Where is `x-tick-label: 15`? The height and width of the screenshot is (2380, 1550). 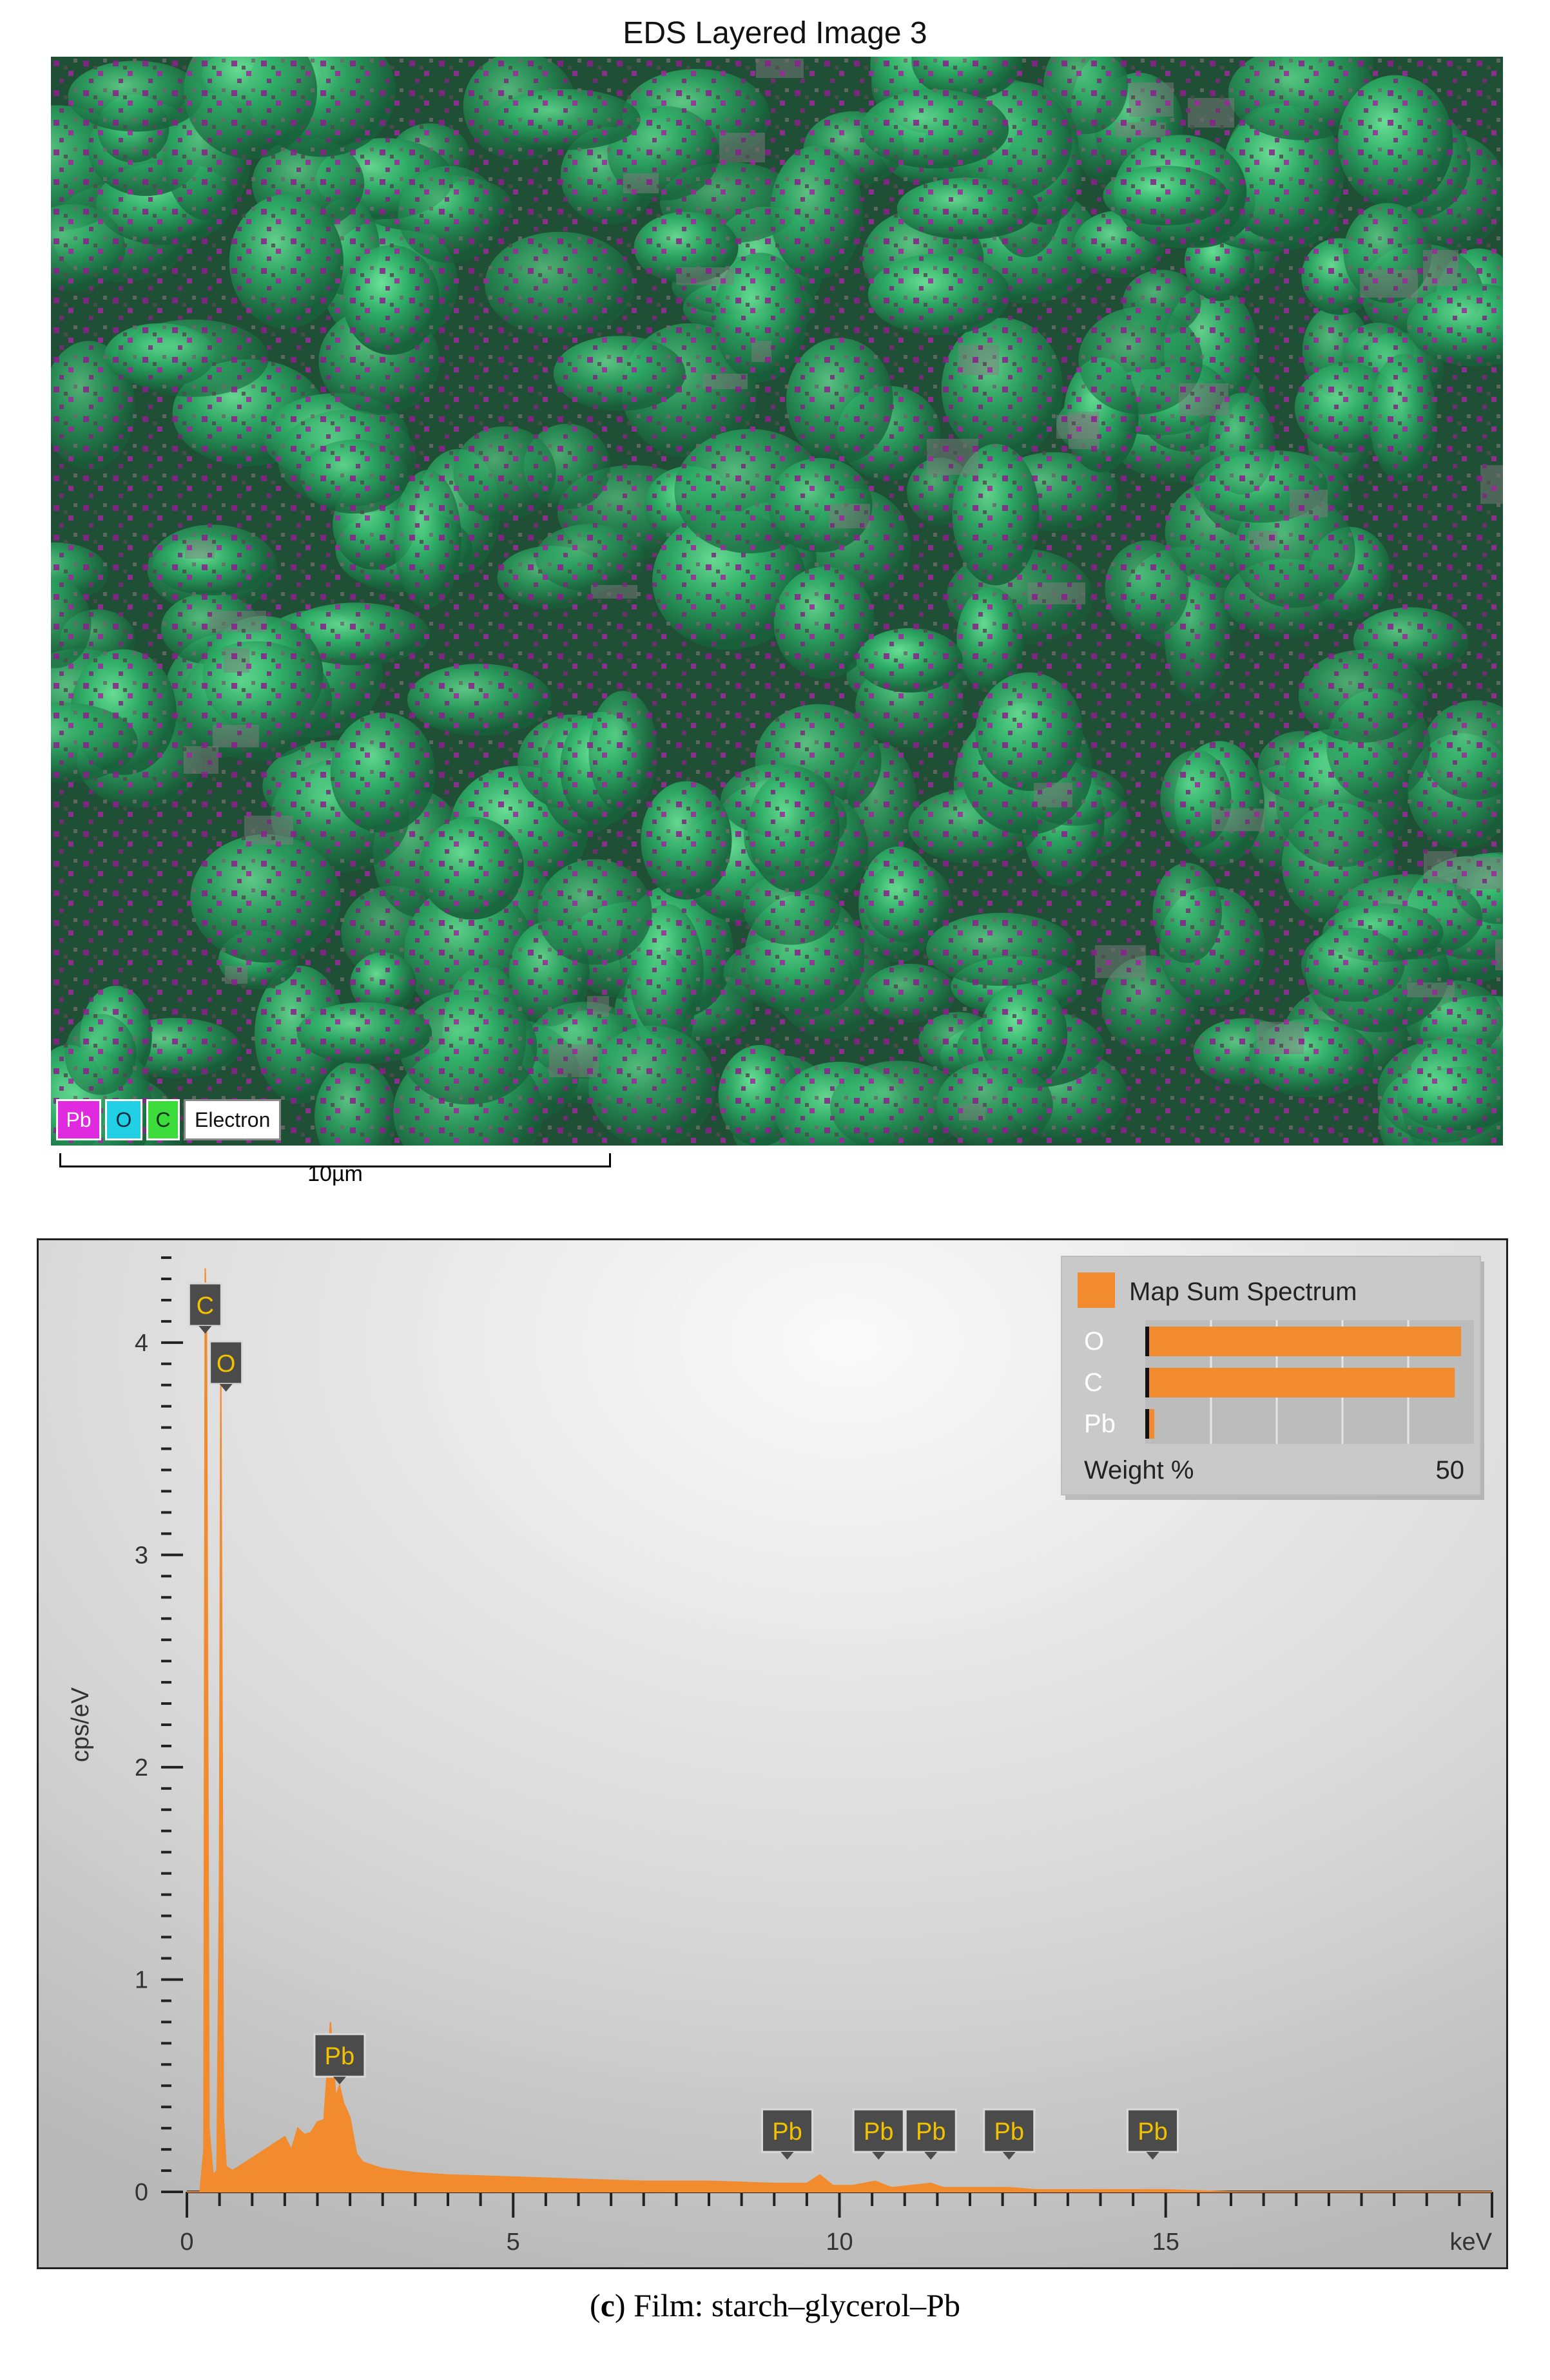
x-tick-label: 15 is located at coordinates (1165, 2242).